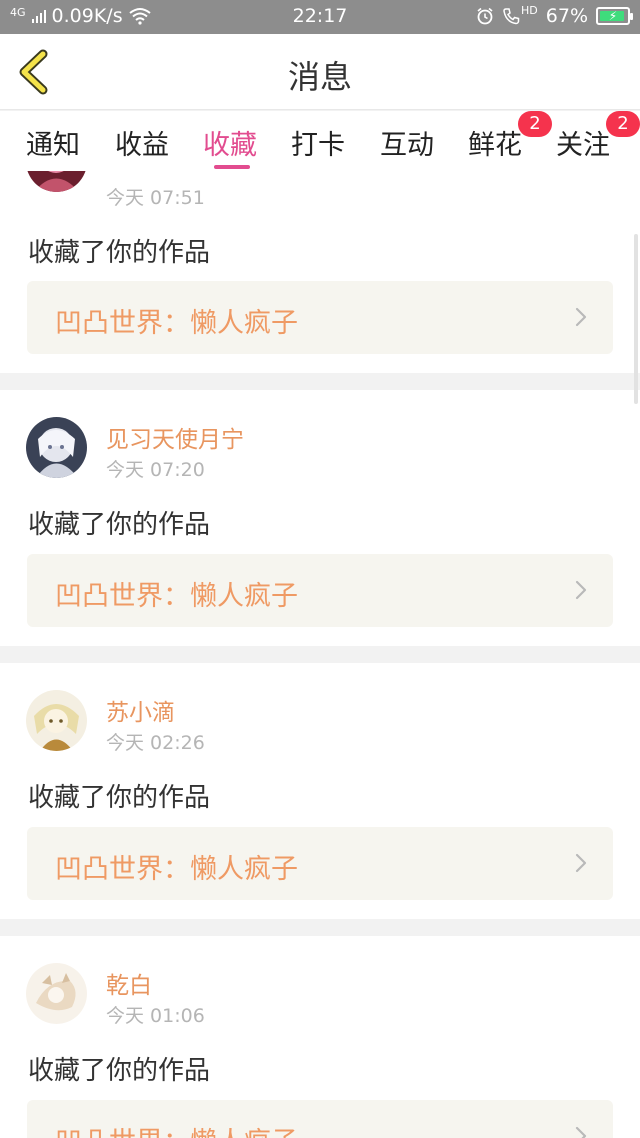  What do you see at coordinates (529, 10) in the screenshot?
I see `hd-label: HD` at bounding box center [529, 10].